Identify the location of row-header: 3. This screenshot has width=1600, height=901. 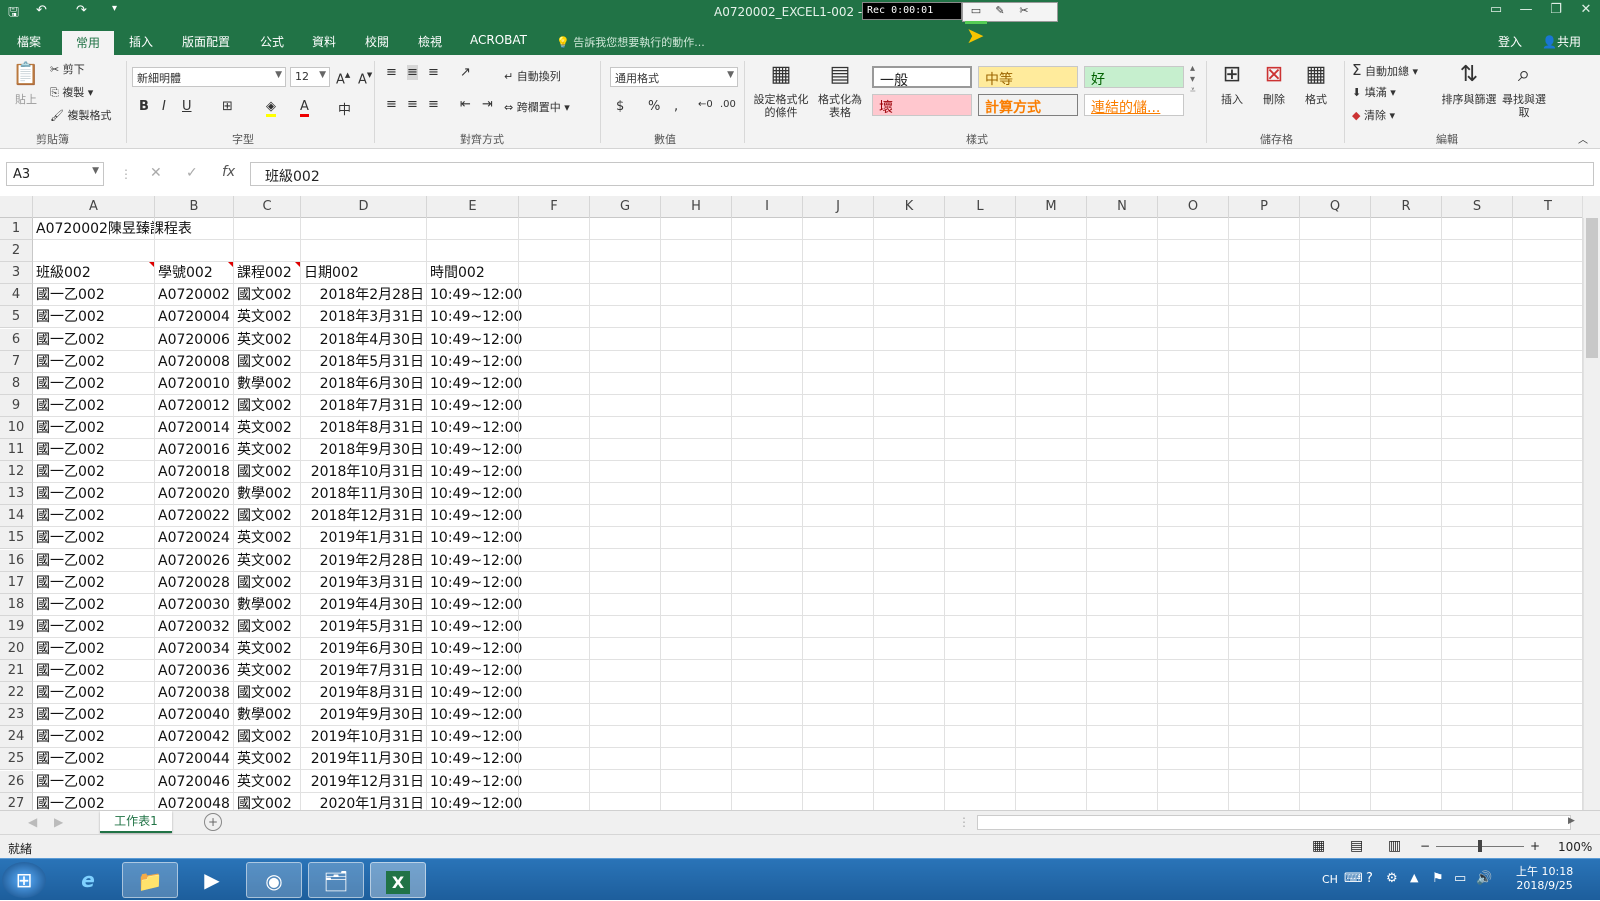
(16, 273).